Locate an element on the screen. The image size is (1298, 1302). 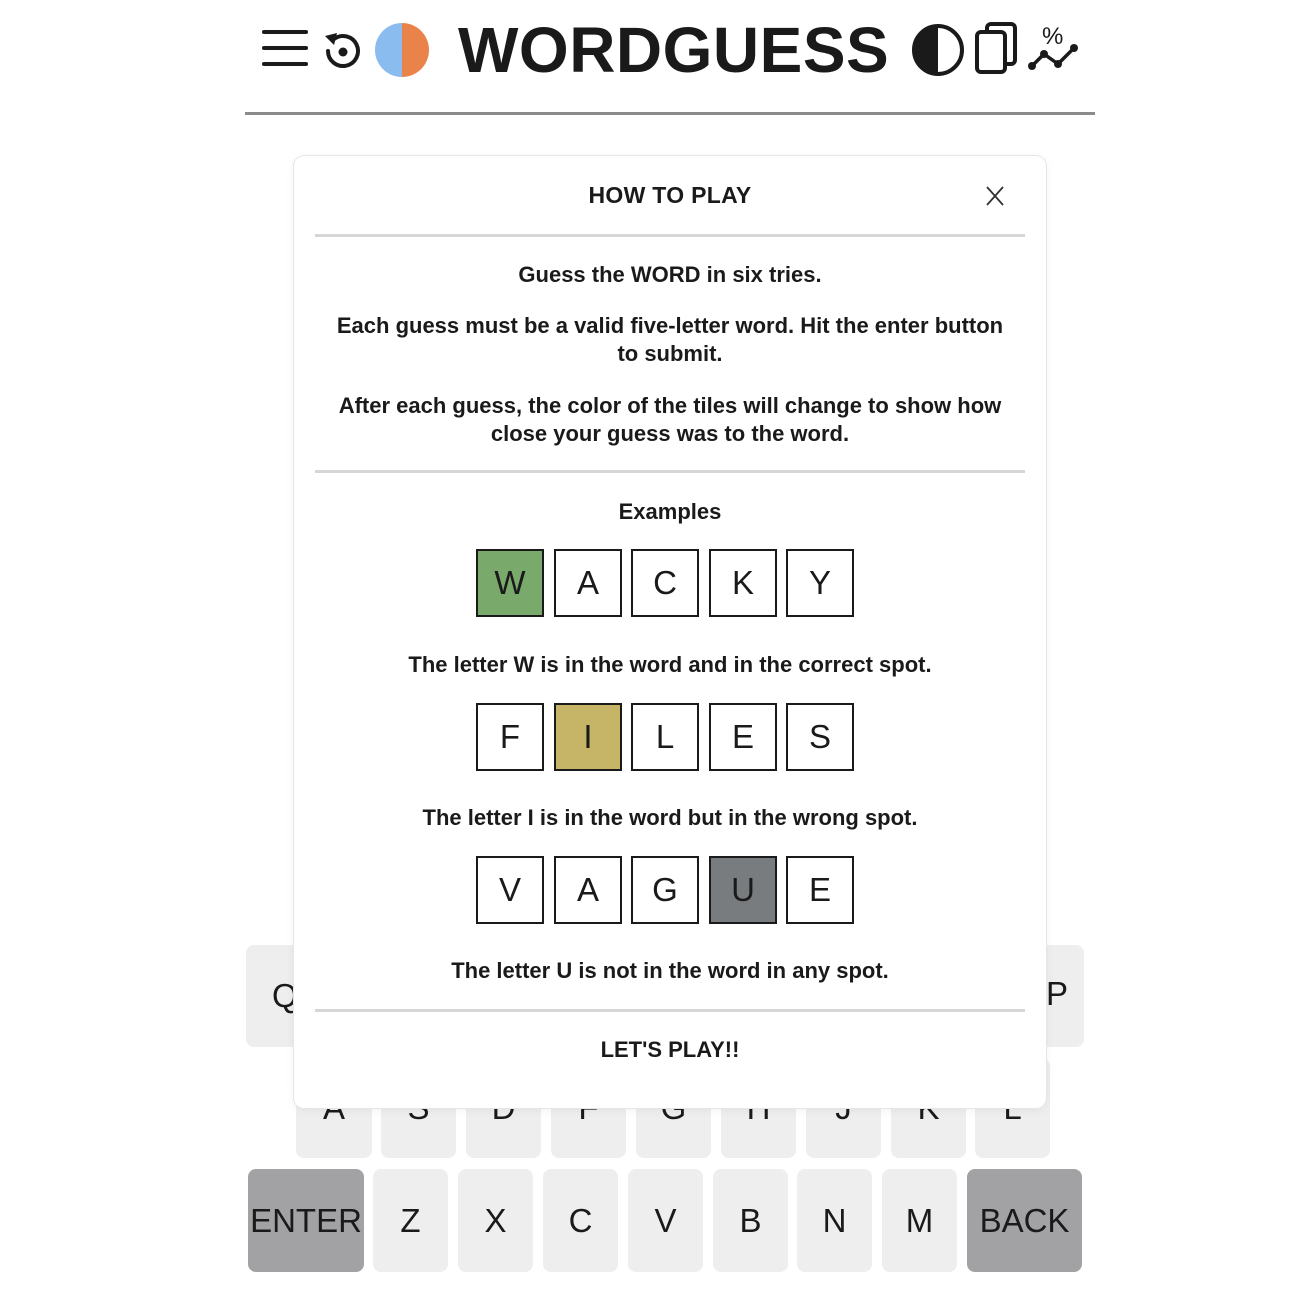
example-tile: V is located at coordinates (510, 890).